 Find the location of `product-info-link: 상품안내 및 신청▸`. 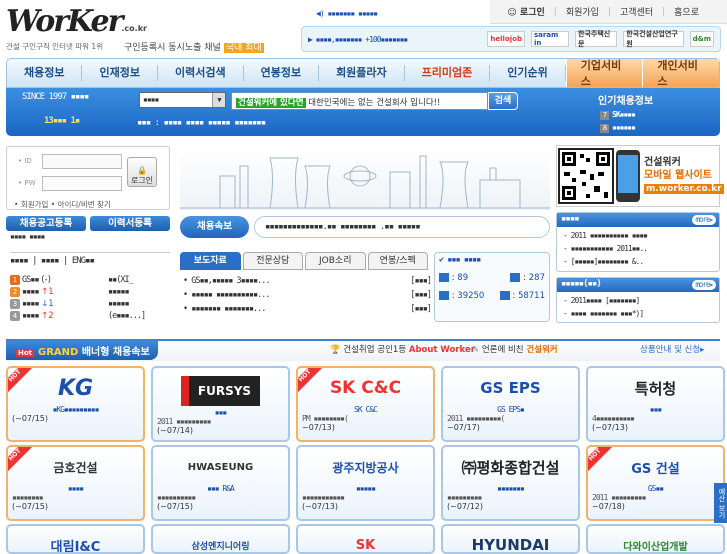

product-info-link: 상품안내 및 신청▸ is located at coordinates (672, 349).